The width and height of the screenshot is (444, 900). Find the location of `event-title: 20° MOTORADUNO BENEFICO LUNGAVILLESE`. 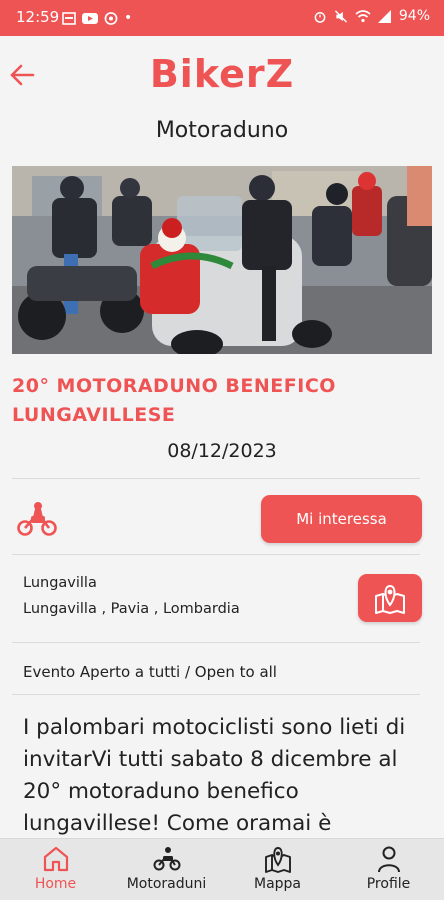

event-title: 20° MOTORADUNO BENEFICO LUNGAVILLESE is located at coordinates (222, 401).